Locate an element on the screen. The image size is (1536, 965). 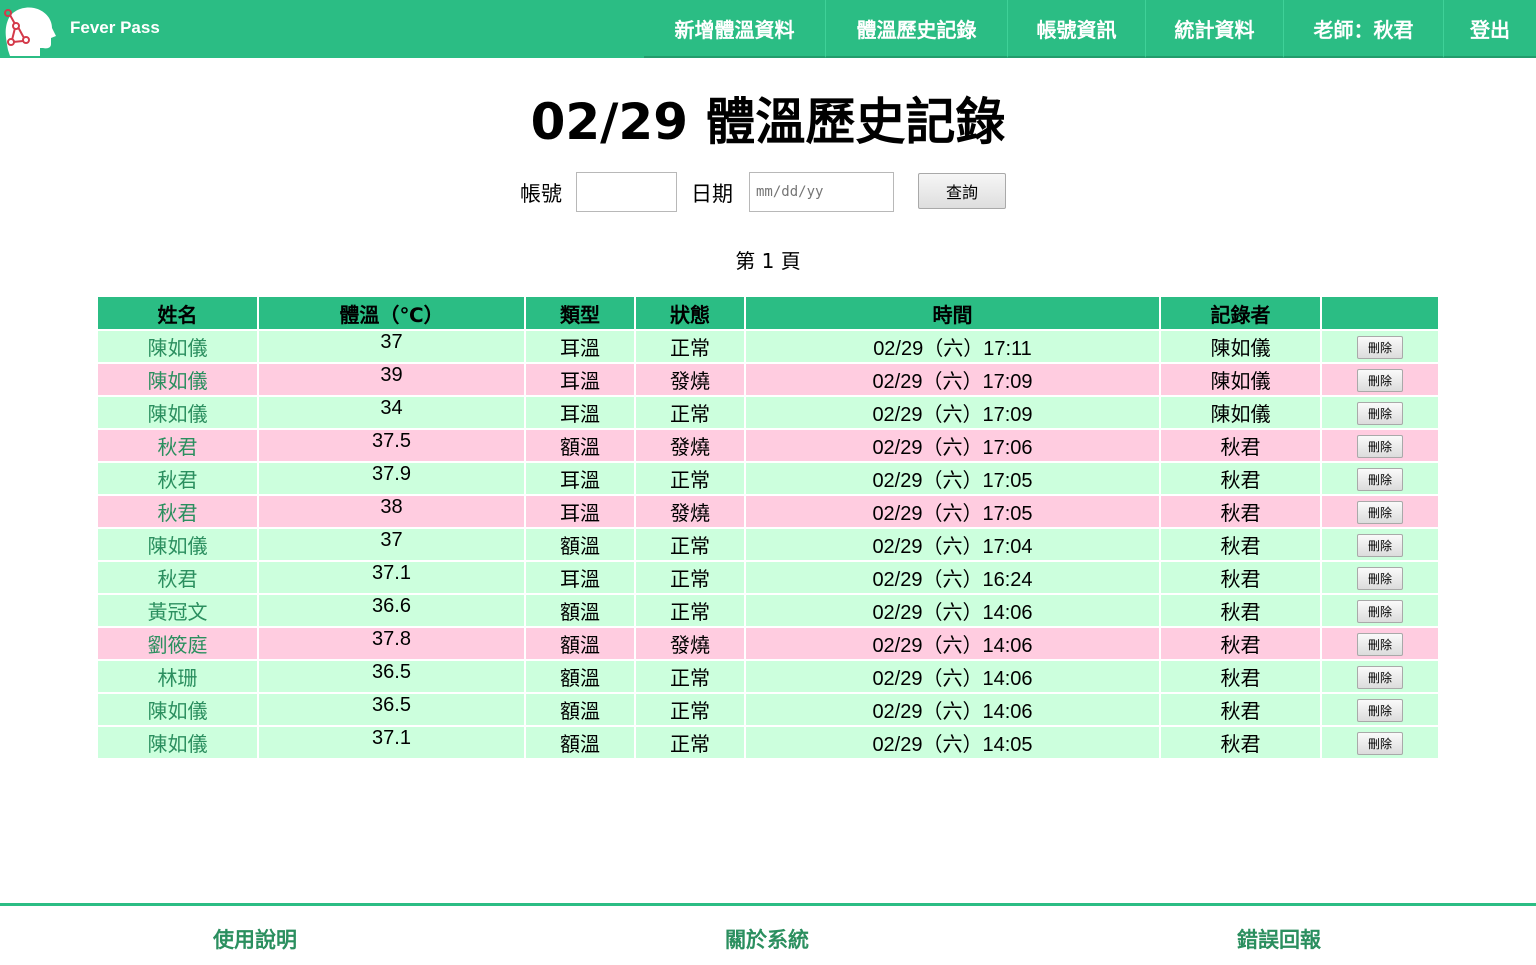
table-row: 陳如儀 36.5 額溫 正常 02/29（六）14:06 秋君 刪除 is located at coordinates (768, 709).